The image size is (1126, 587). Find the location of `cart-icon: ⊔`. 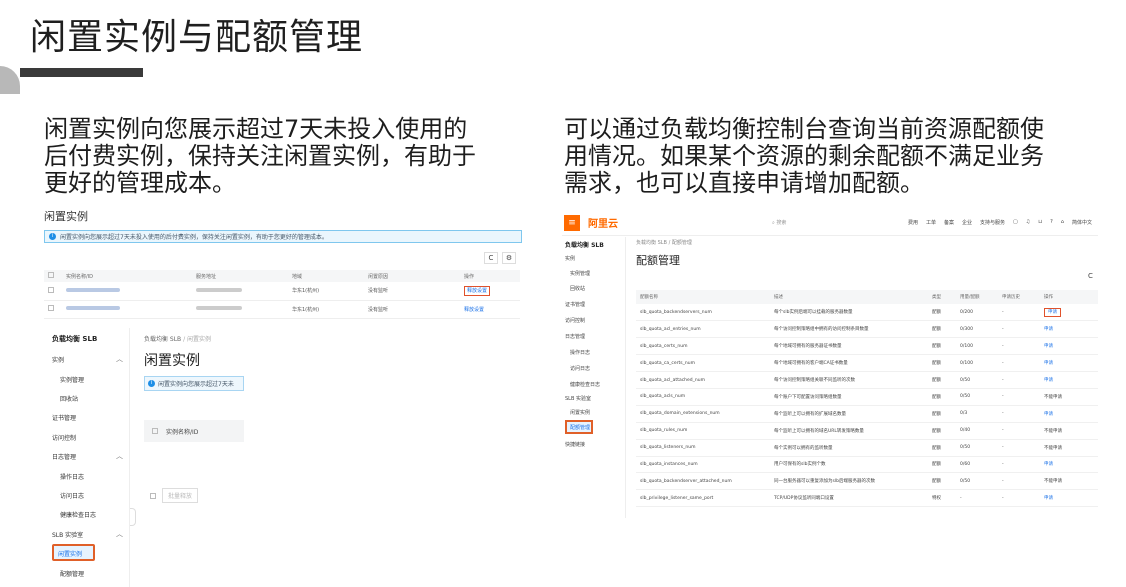

cart-icon: ⊔ is located at coordinates (1040, 222).